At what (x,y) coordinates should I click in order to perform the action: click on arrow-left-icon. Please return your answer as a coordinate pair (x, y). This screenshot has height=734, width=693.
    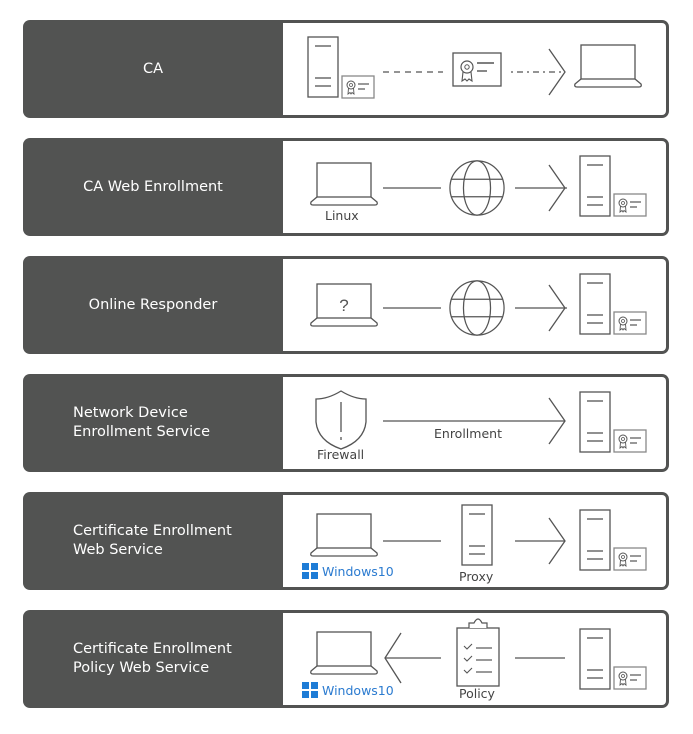
    Looking at the image, I should click on (412, 658).